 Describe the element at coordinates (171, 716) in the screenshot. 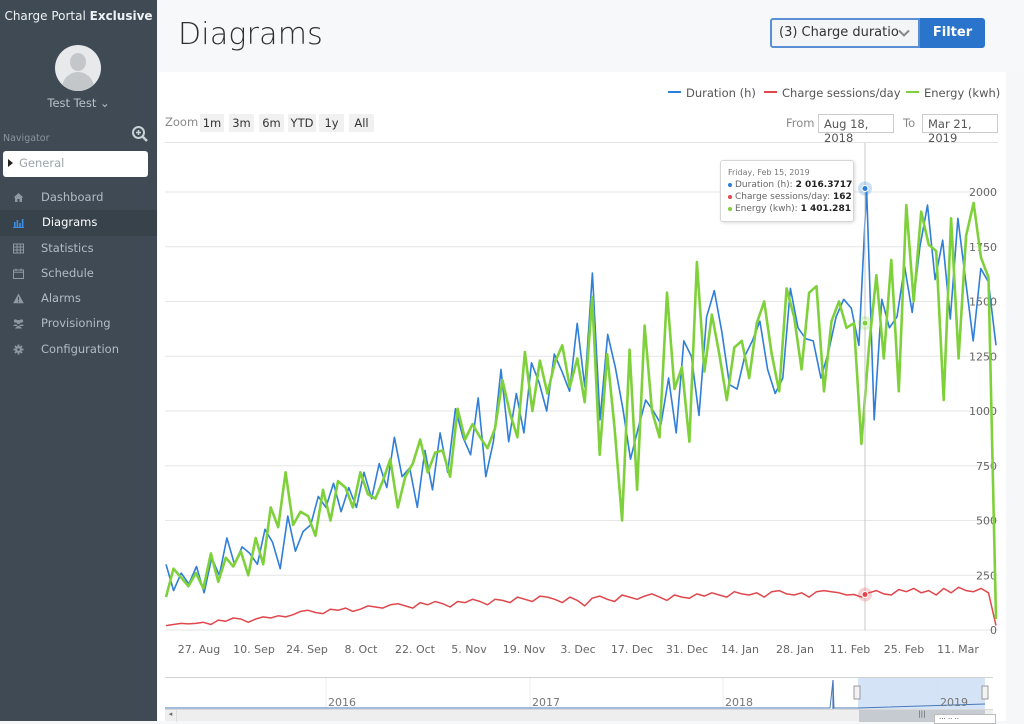

I see `scroll-left-arrow: ◂` at that location.